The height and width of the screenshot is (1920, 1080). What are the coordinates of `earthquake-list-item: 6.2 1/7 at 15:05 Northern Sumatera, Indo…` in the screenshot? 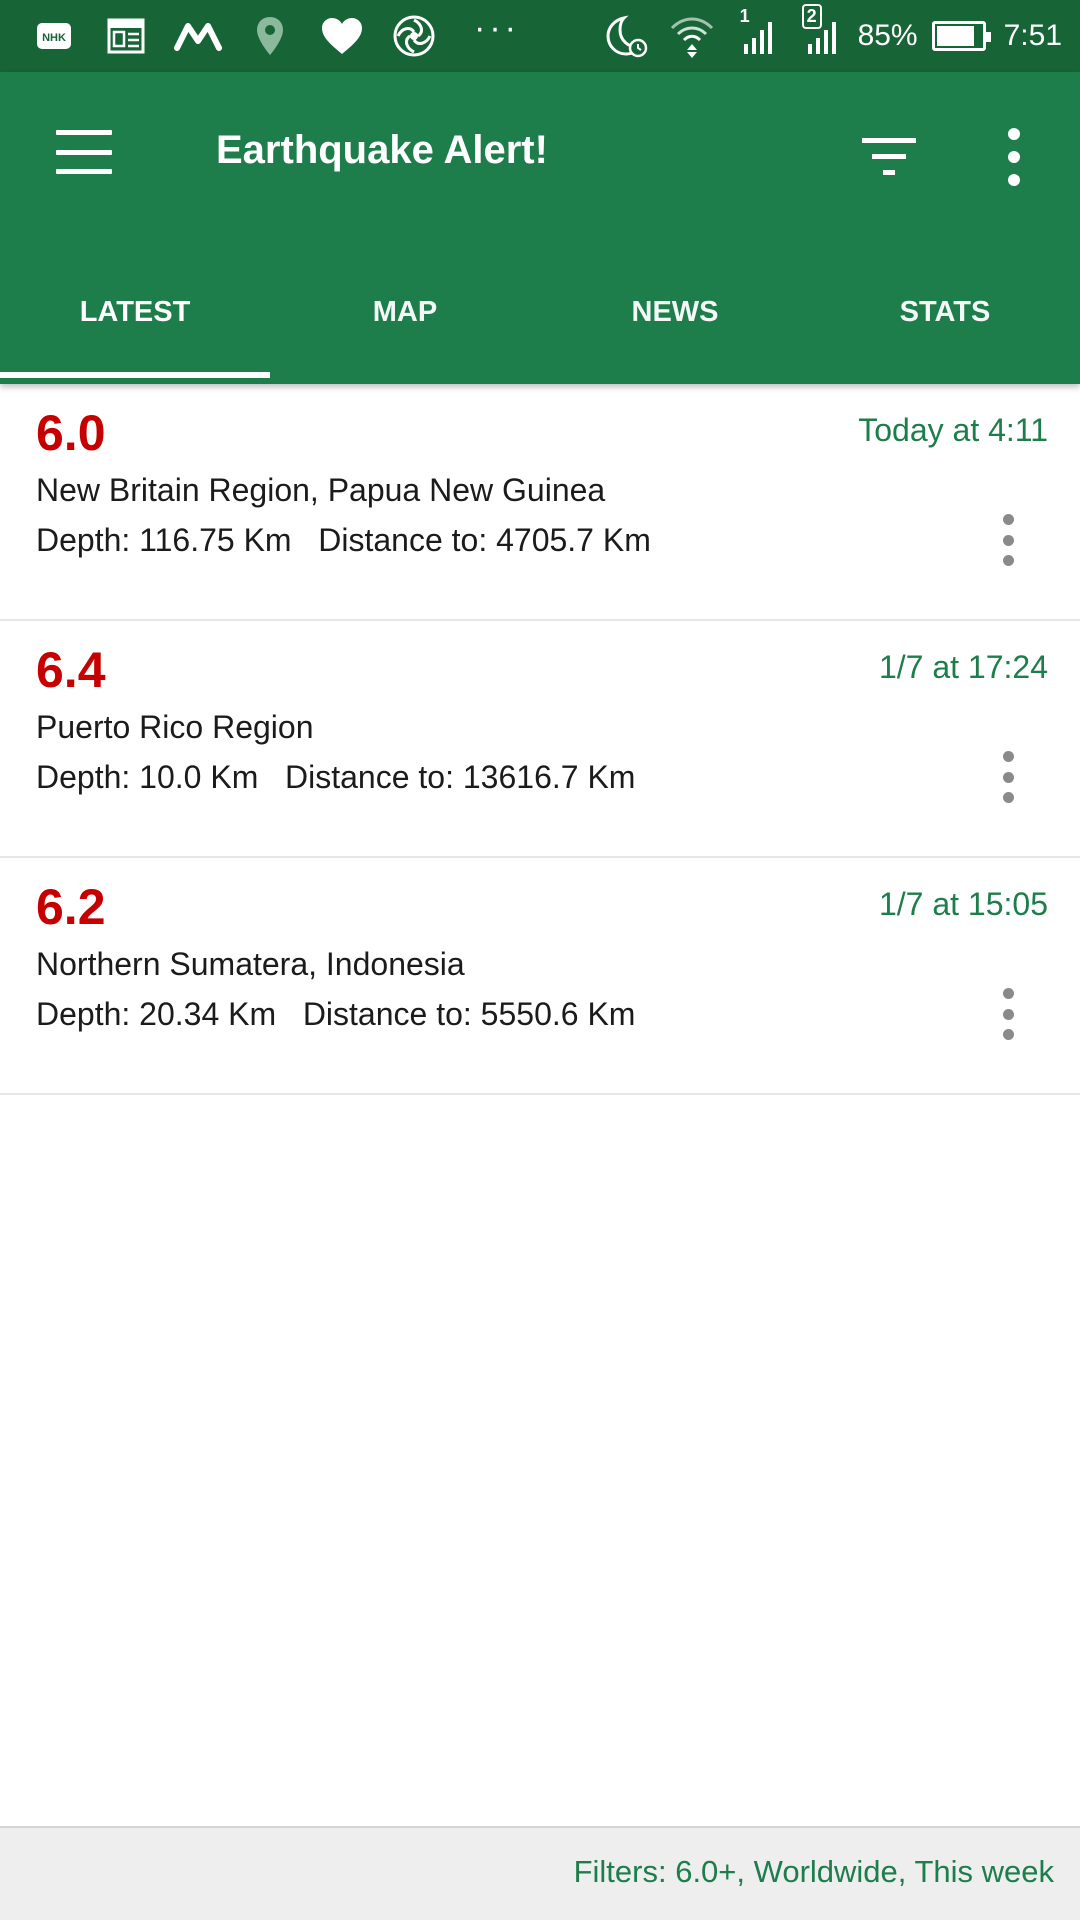 It's located at (540, 976).